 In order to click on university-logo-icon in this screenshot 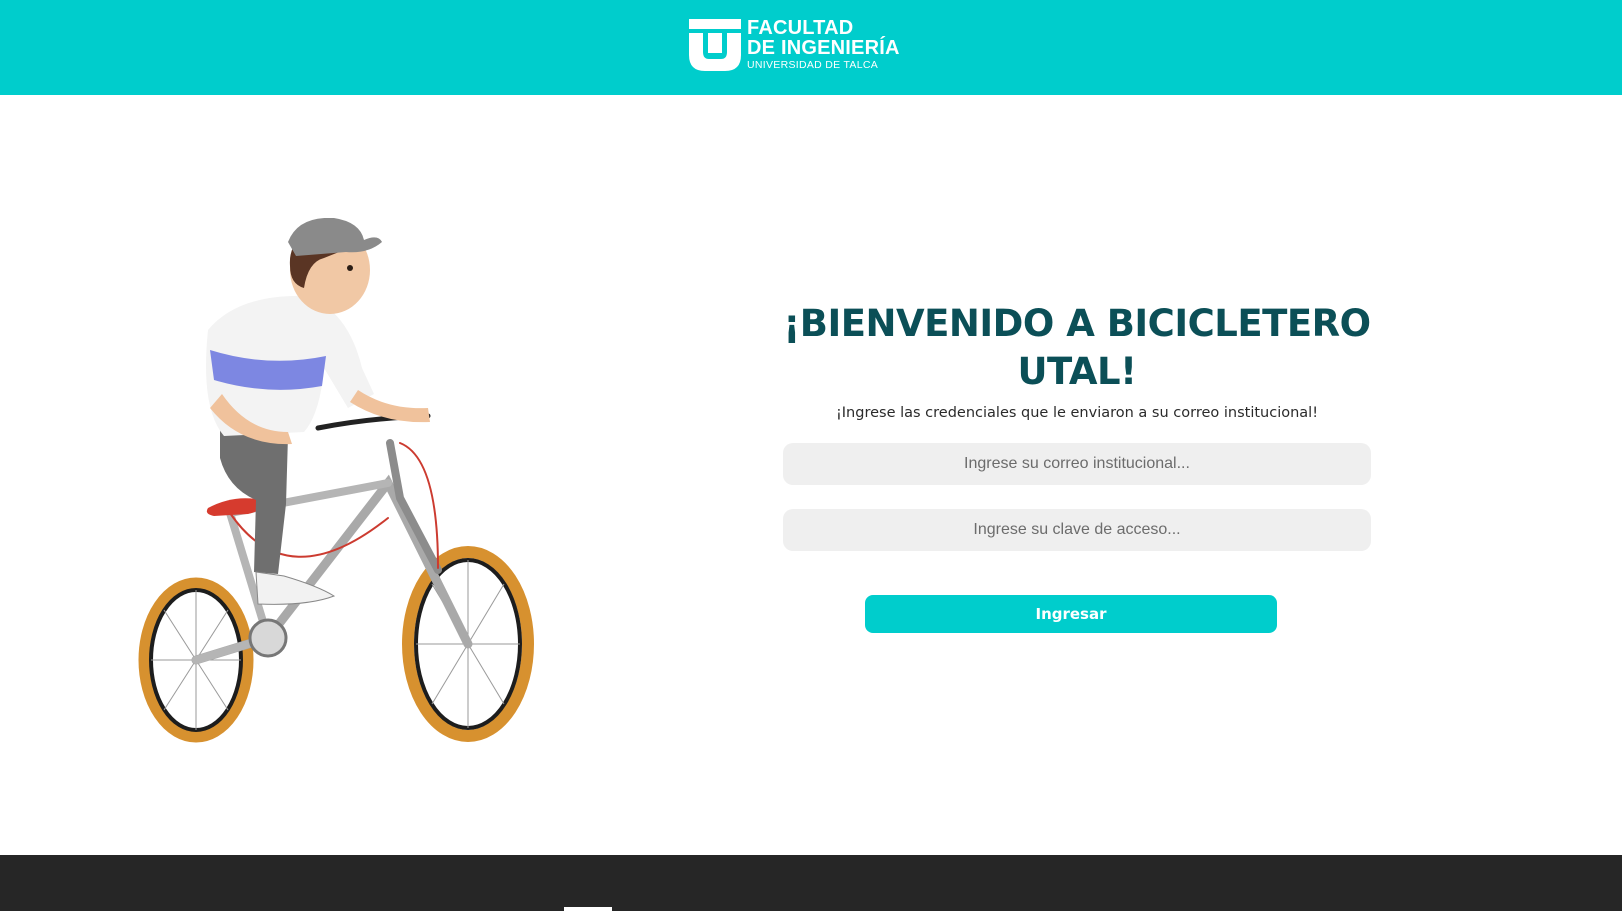, I will do `click(715, 45)`.